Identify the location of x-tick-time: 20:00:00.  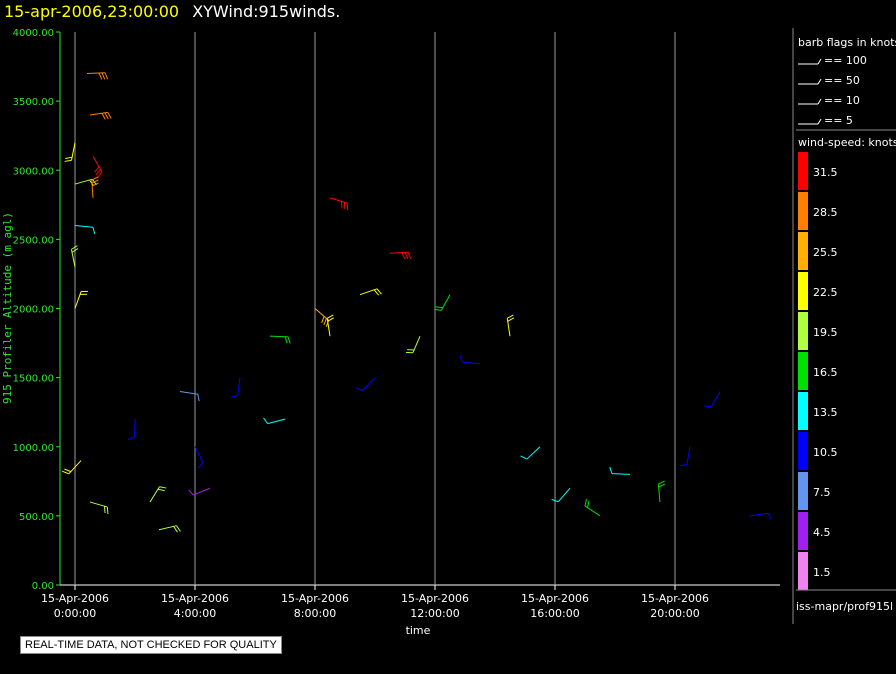
(674, 613).